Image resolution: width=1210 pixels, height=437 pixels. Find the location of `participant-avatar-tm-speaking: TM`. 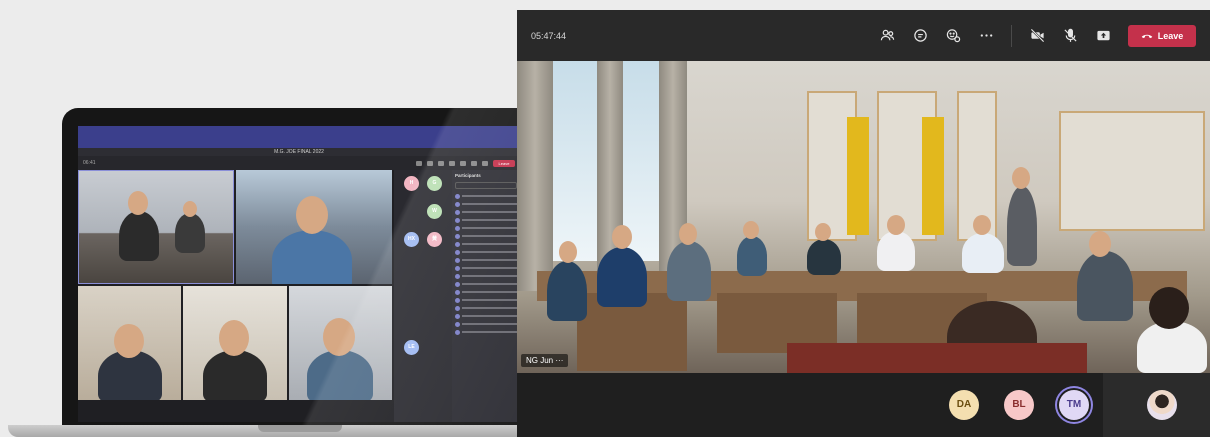

participant-avatar-tm-speaking: TM is located at coordinates (1074, 405).